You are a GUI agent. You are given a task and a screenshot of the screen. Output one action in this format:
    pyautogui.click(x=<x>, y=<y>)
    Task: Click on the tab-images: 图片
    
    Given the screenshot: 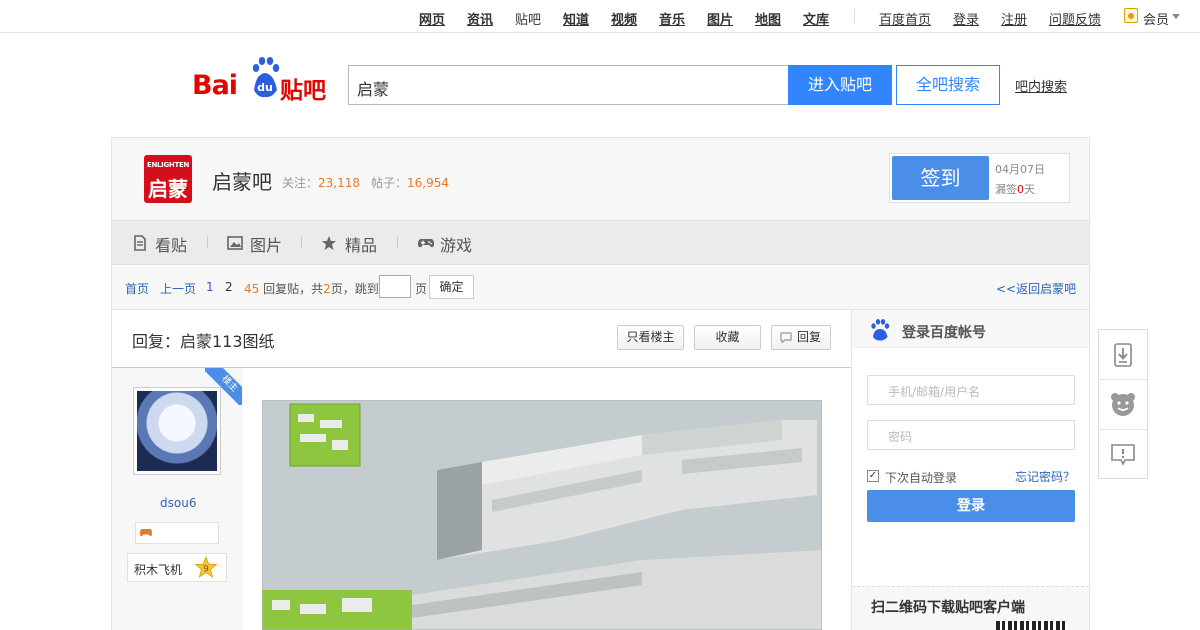 What is the action you would take?
    pyautogui.click(x=266, y=244)
    